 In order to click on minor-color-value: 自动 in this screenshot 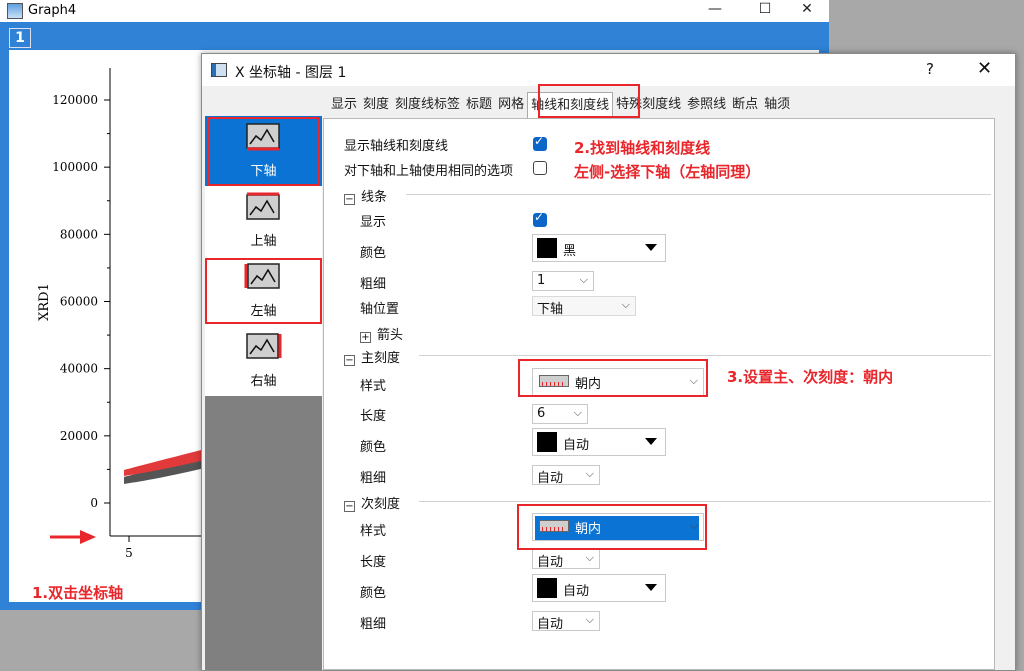, I will do `click(576, 591)`.